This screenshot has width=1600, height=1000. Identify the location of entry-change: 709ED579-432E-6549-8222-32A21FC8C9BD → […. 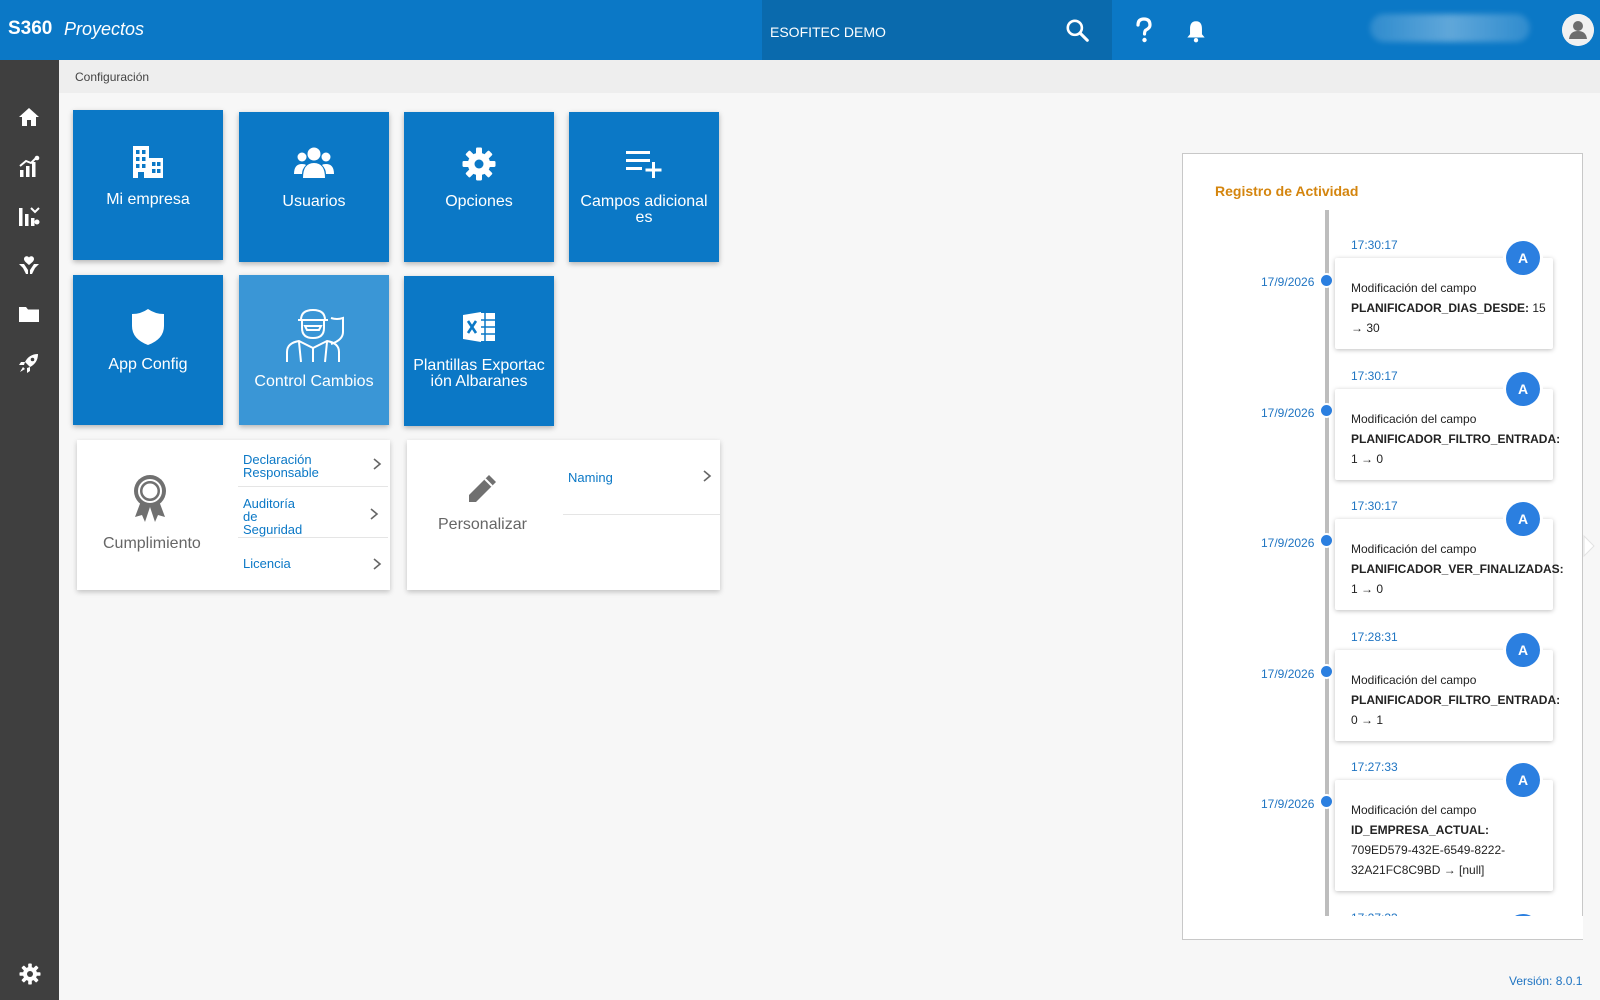
(1428, 860).